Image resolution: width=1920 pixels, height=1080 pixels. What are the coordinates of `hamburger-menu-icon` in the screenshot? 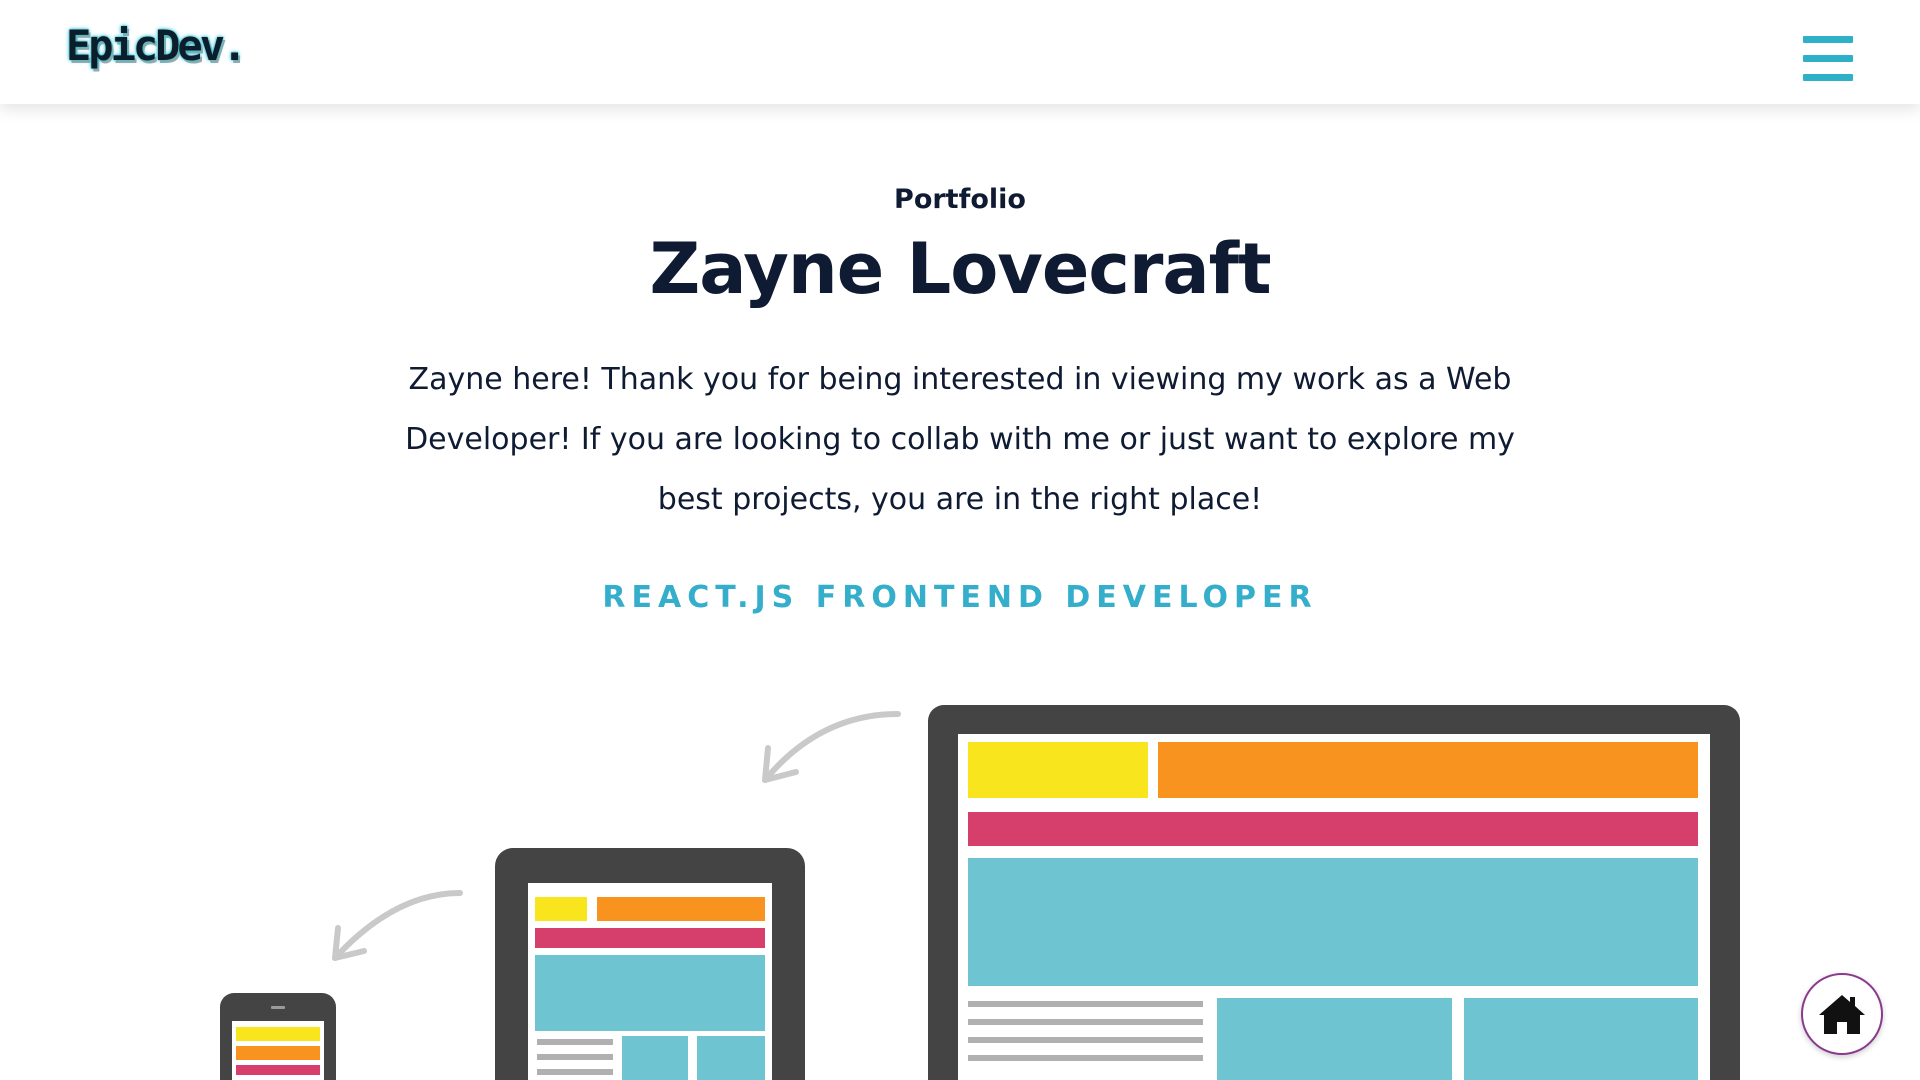 It's located at (1828, 59).